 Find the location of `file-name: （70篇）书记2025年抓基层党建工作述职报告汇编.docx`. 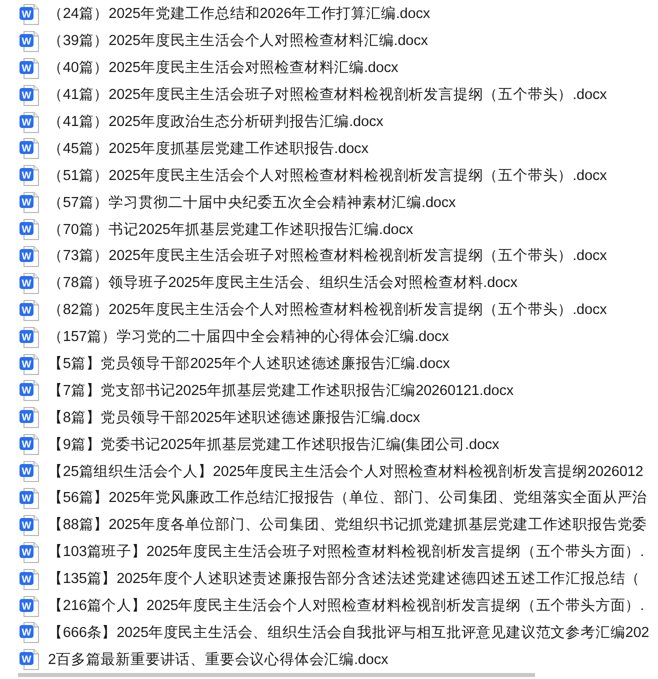

file-name: （70篇）书记2025年抓基层党建工作述职报告汇编.docx is located at coordinates (231, 230).